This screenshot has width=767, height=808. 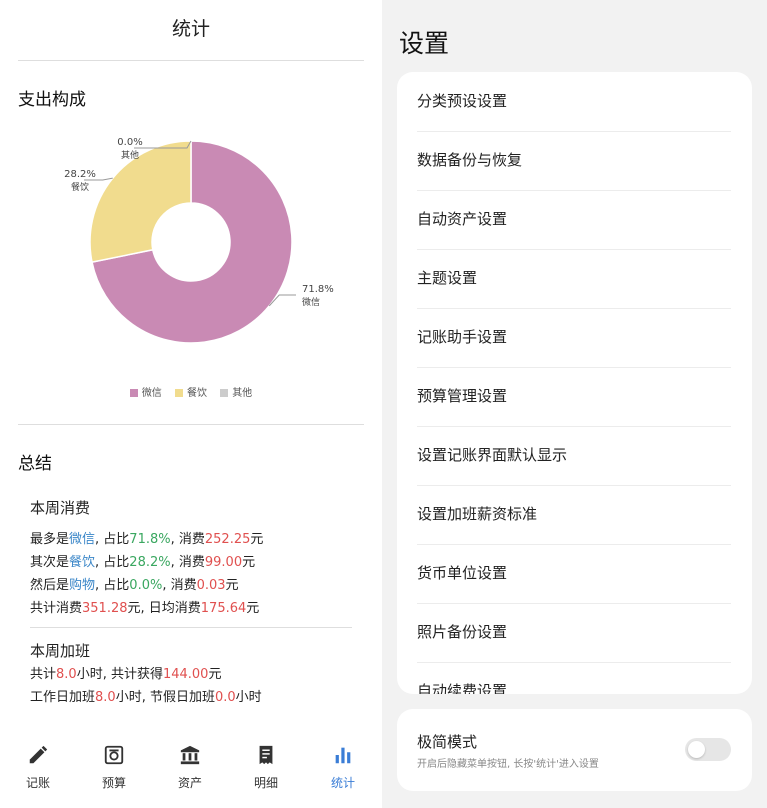 I want to click on slice-value-label: 0.0%, so click(x=129, y=142).